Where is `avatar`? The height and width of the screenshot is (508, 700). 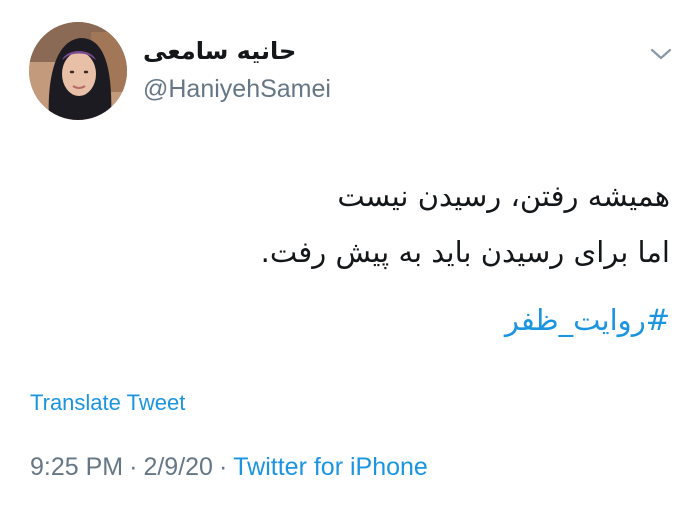 avatar is located at coordinates (78, 71).